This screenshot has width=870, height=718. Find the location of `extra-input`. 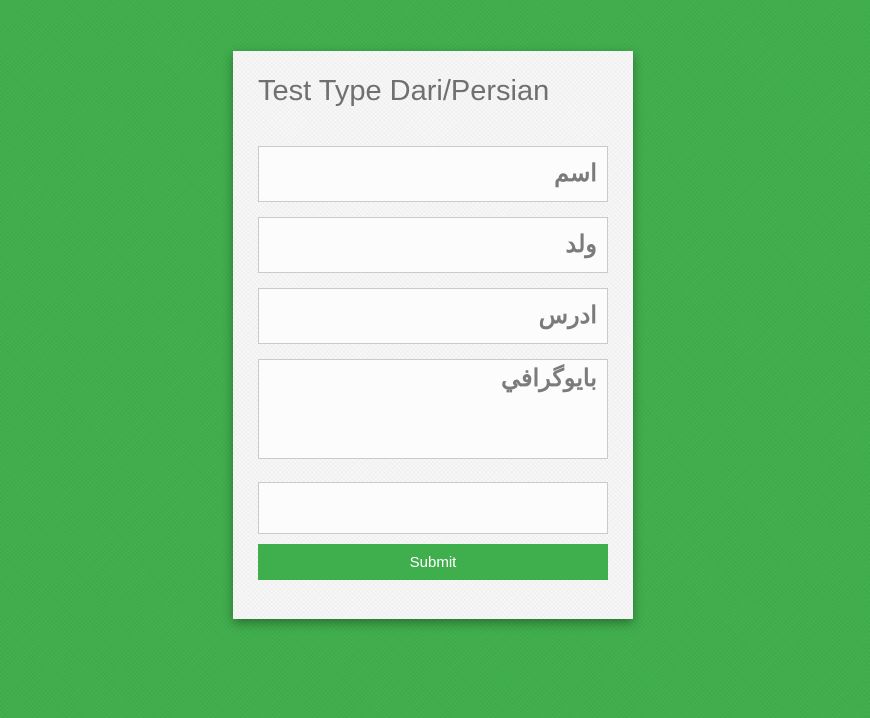

extra-input is located at coordinates (433, 508).